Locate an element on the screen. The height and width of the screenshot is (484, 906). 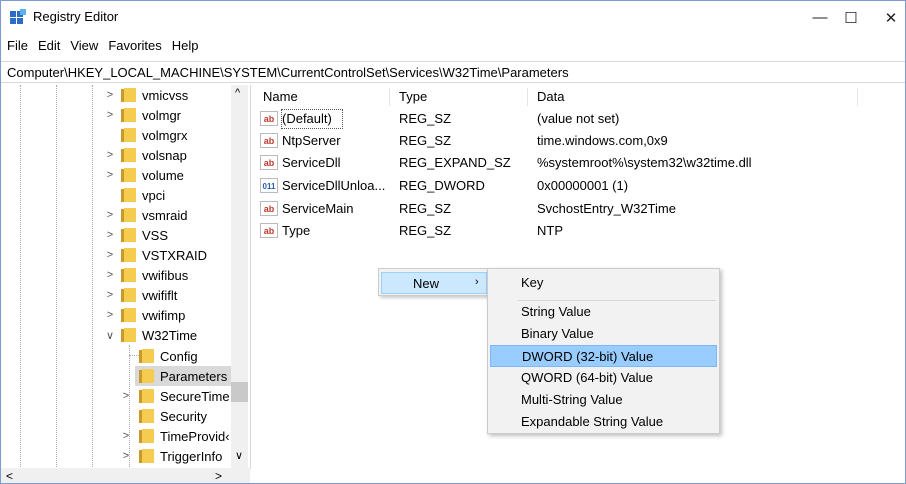
collapse-chevron-icon: ∨ is located at coordinates (110, 335).